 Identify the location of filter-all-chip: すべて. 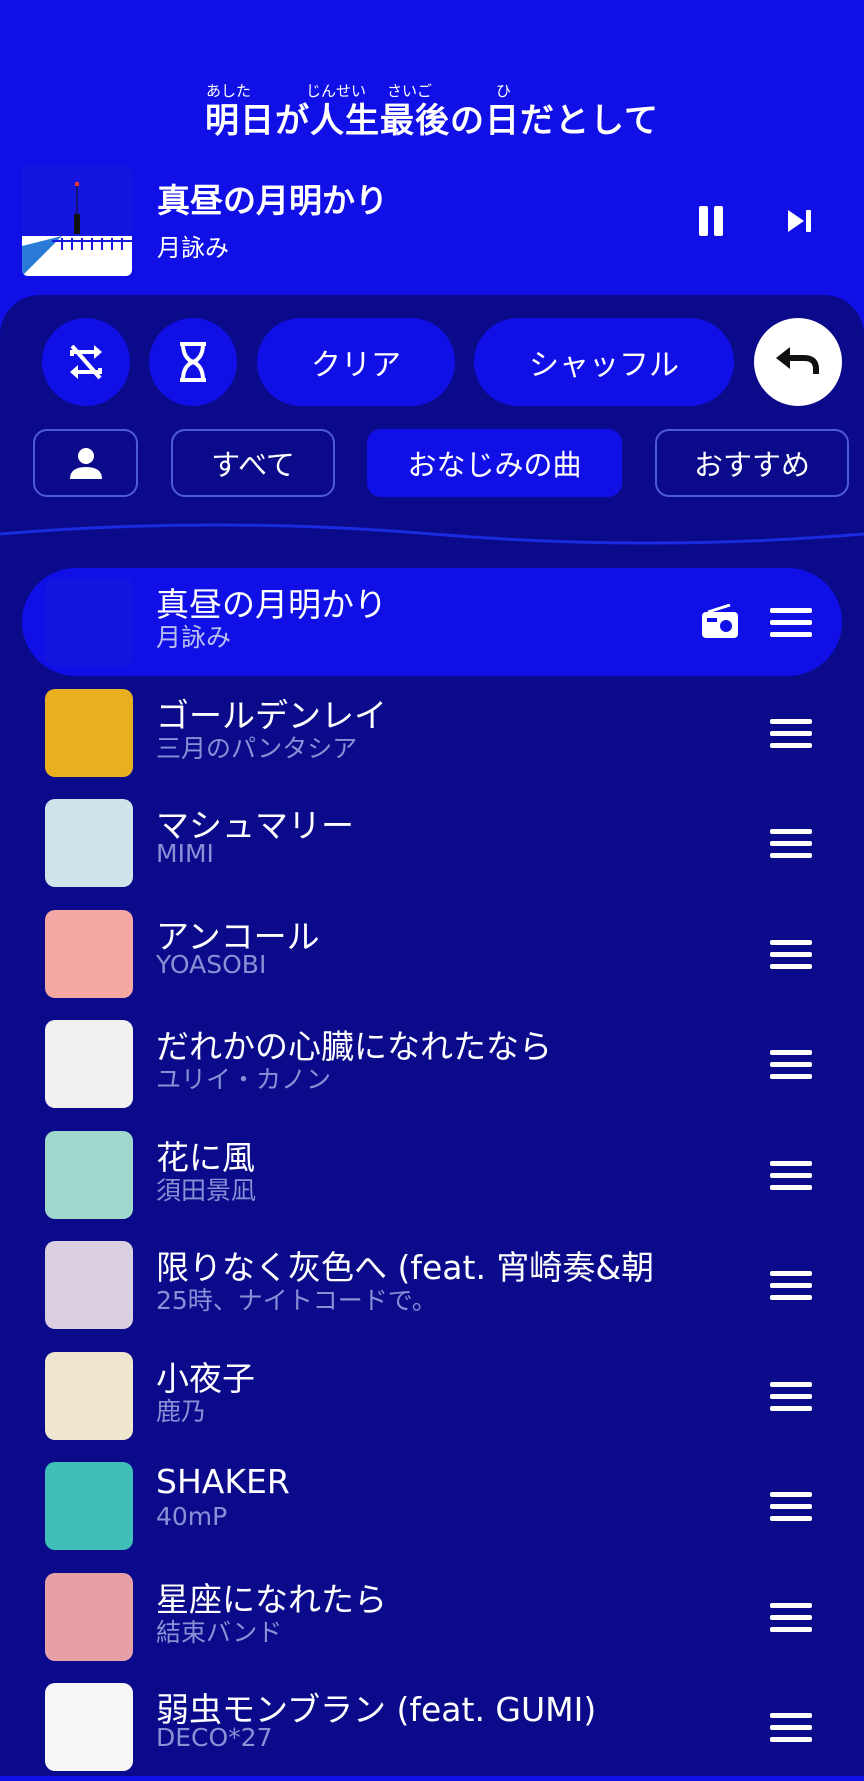
(253, 463).